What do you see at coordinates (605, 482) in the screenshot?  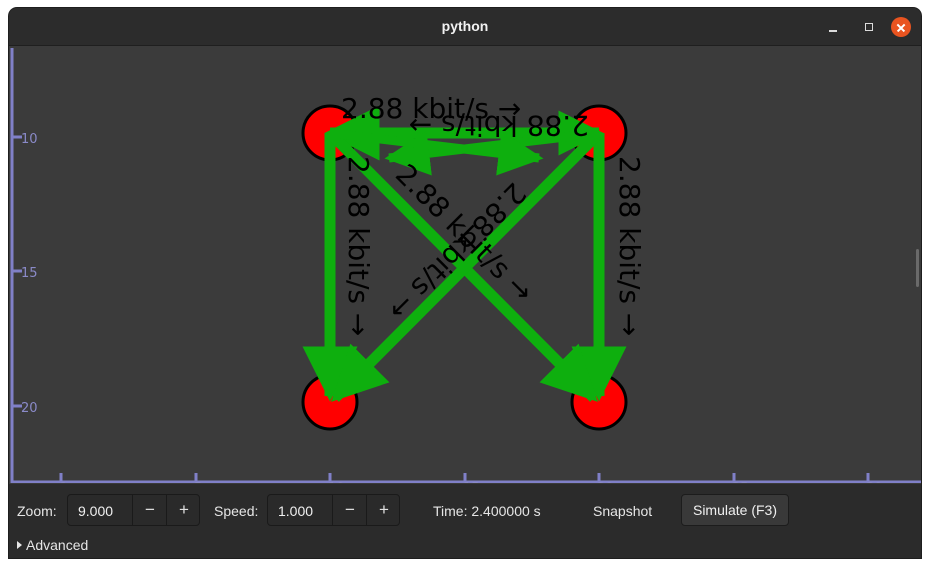 I see `x-tick-label: 20` at bounding box center [605, 482].